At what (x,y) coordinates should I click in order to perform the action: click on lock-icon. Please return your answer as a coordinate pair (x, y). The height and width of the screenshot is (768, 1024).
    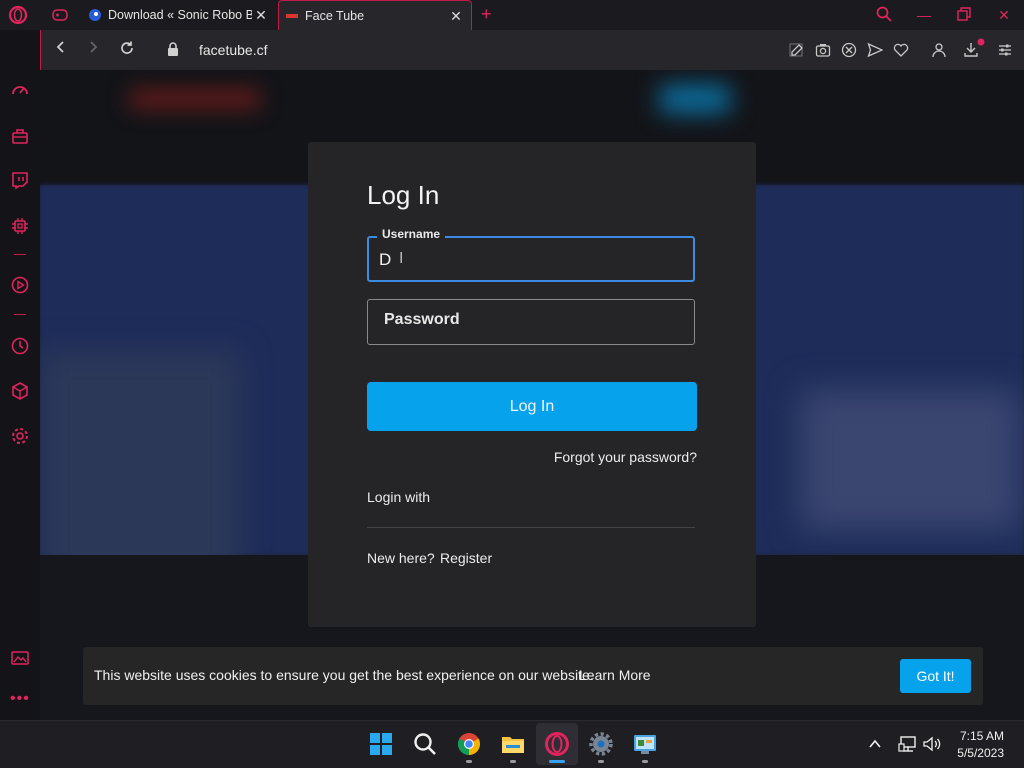
    Looking at the image, I should click on (173, 49).